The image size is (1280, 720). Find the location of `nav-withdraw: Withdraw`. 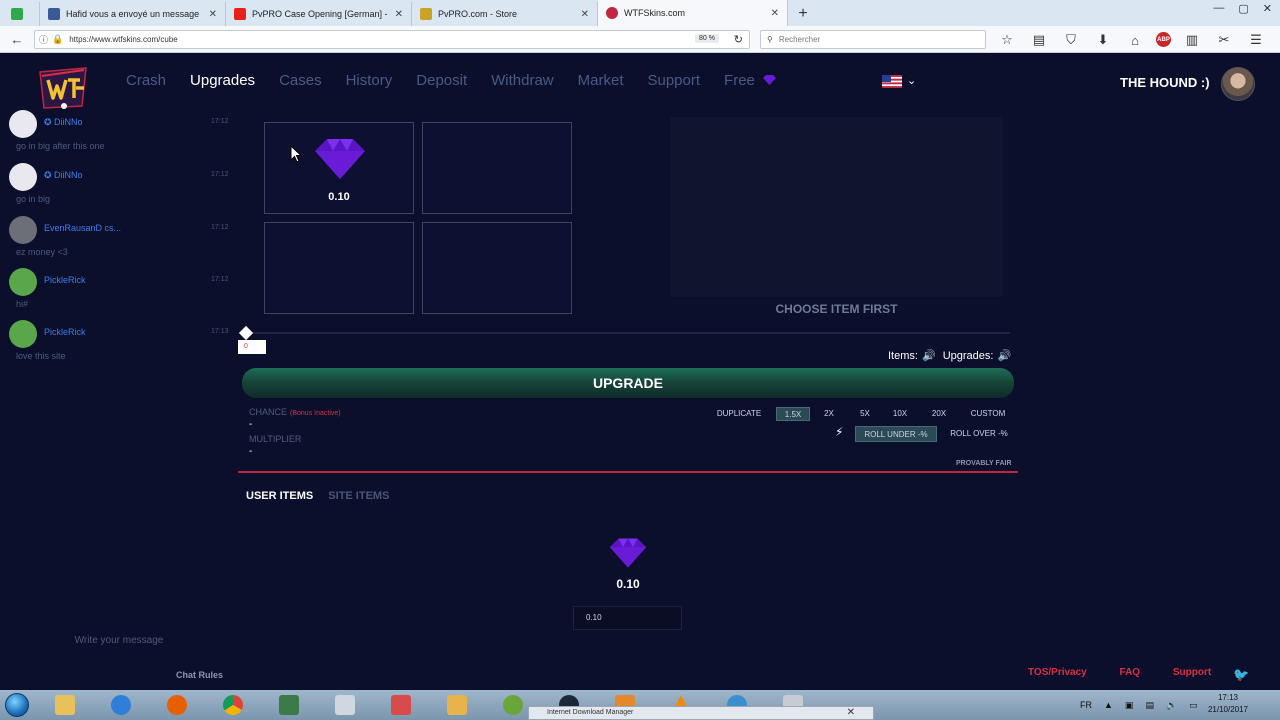

nav-withdraw: Withdraw is located at coordinates (522, 80).